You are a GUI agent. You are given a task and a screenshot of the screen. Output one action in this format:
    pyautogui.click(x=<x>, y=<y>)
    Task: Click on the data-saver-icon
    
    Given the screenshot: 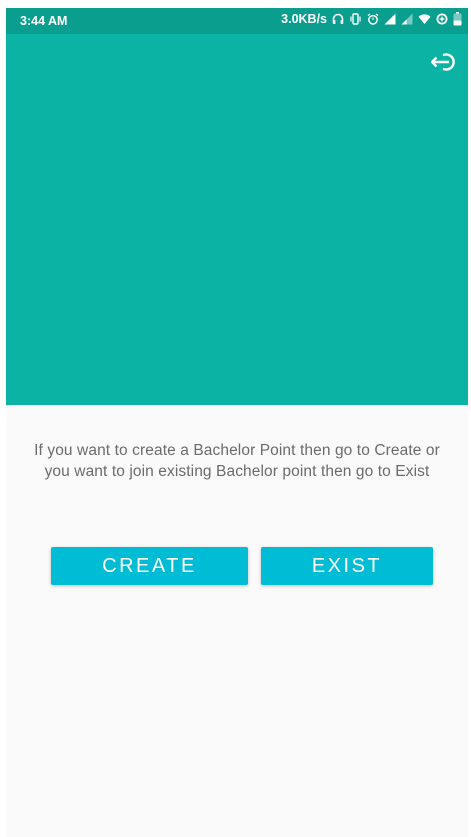 What is the action you would take?
    pyautogui.click(x=442, y=19)
    